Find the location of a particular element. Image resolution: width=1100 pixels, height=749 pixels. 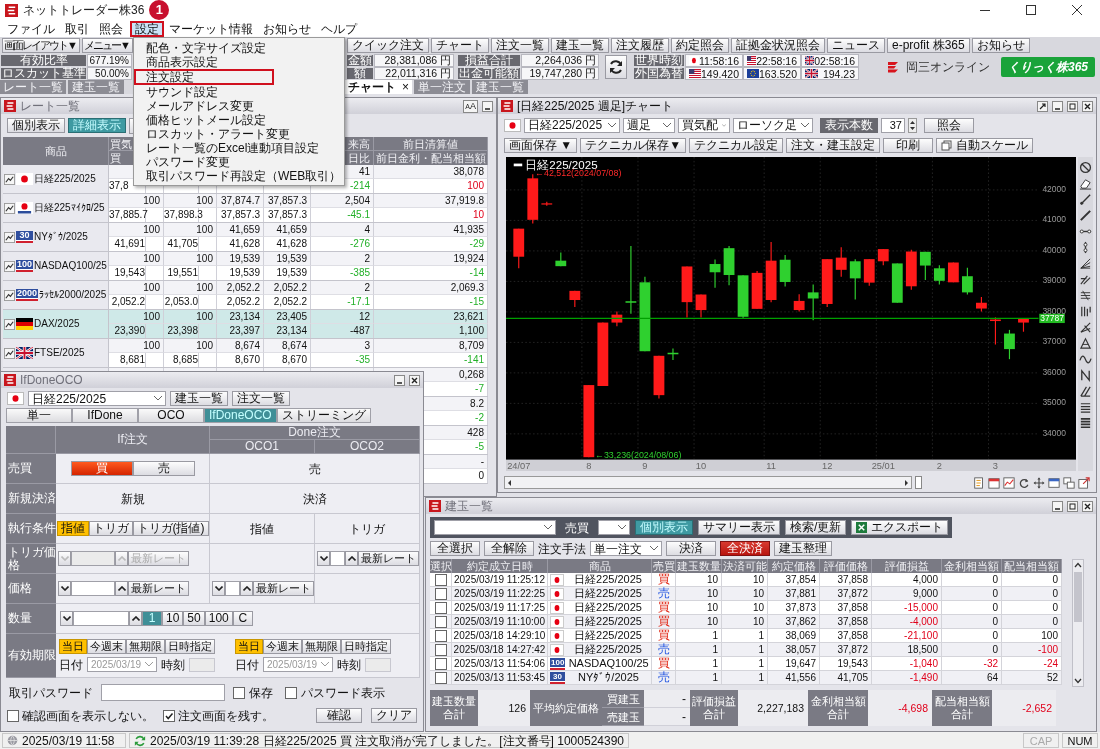

diagonal-line-icon is located at coordinates (1085, 215).